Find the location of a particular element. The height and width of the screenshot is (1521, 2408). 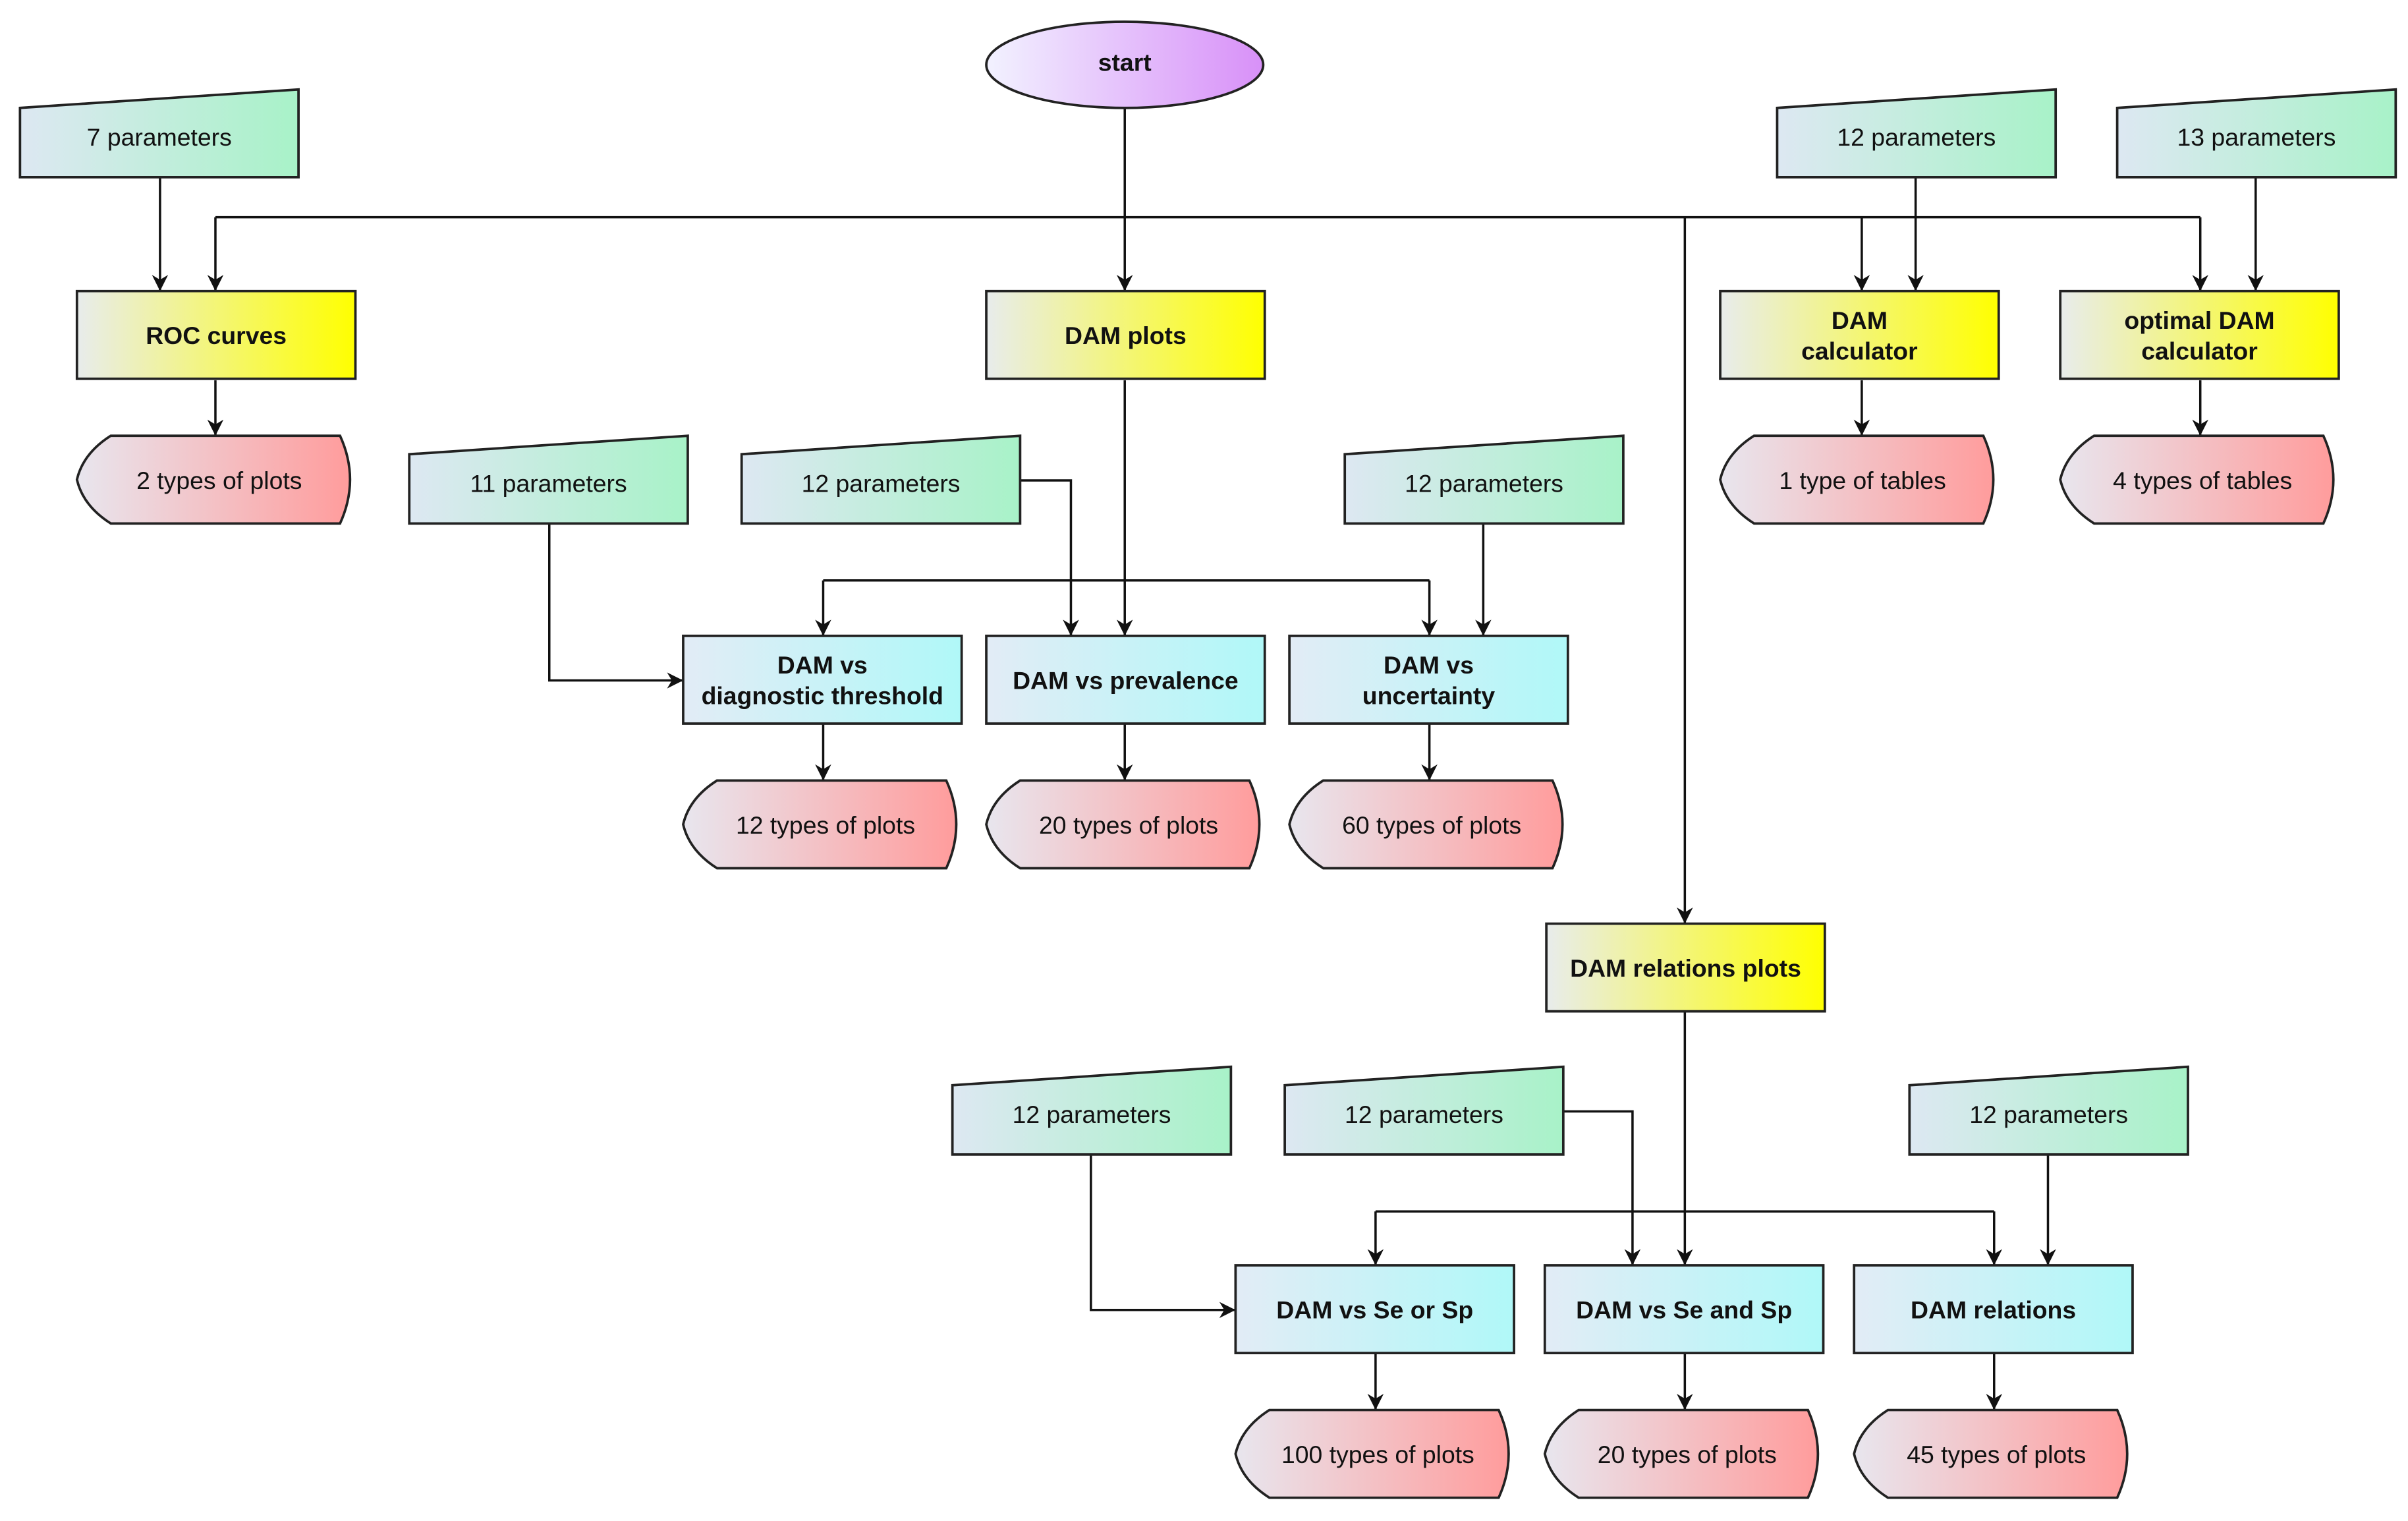

parameters-p7: 7 parameters is located at coordinates (159, 133).